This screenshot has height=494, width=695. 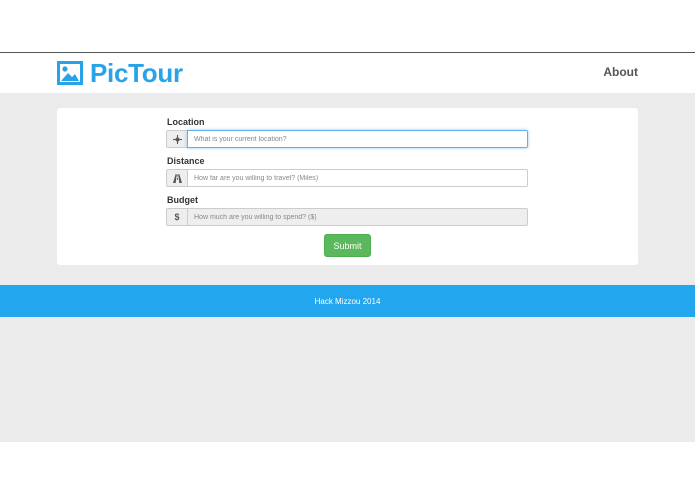 I want to click on distance-input-group, so click(x=347, y=178).